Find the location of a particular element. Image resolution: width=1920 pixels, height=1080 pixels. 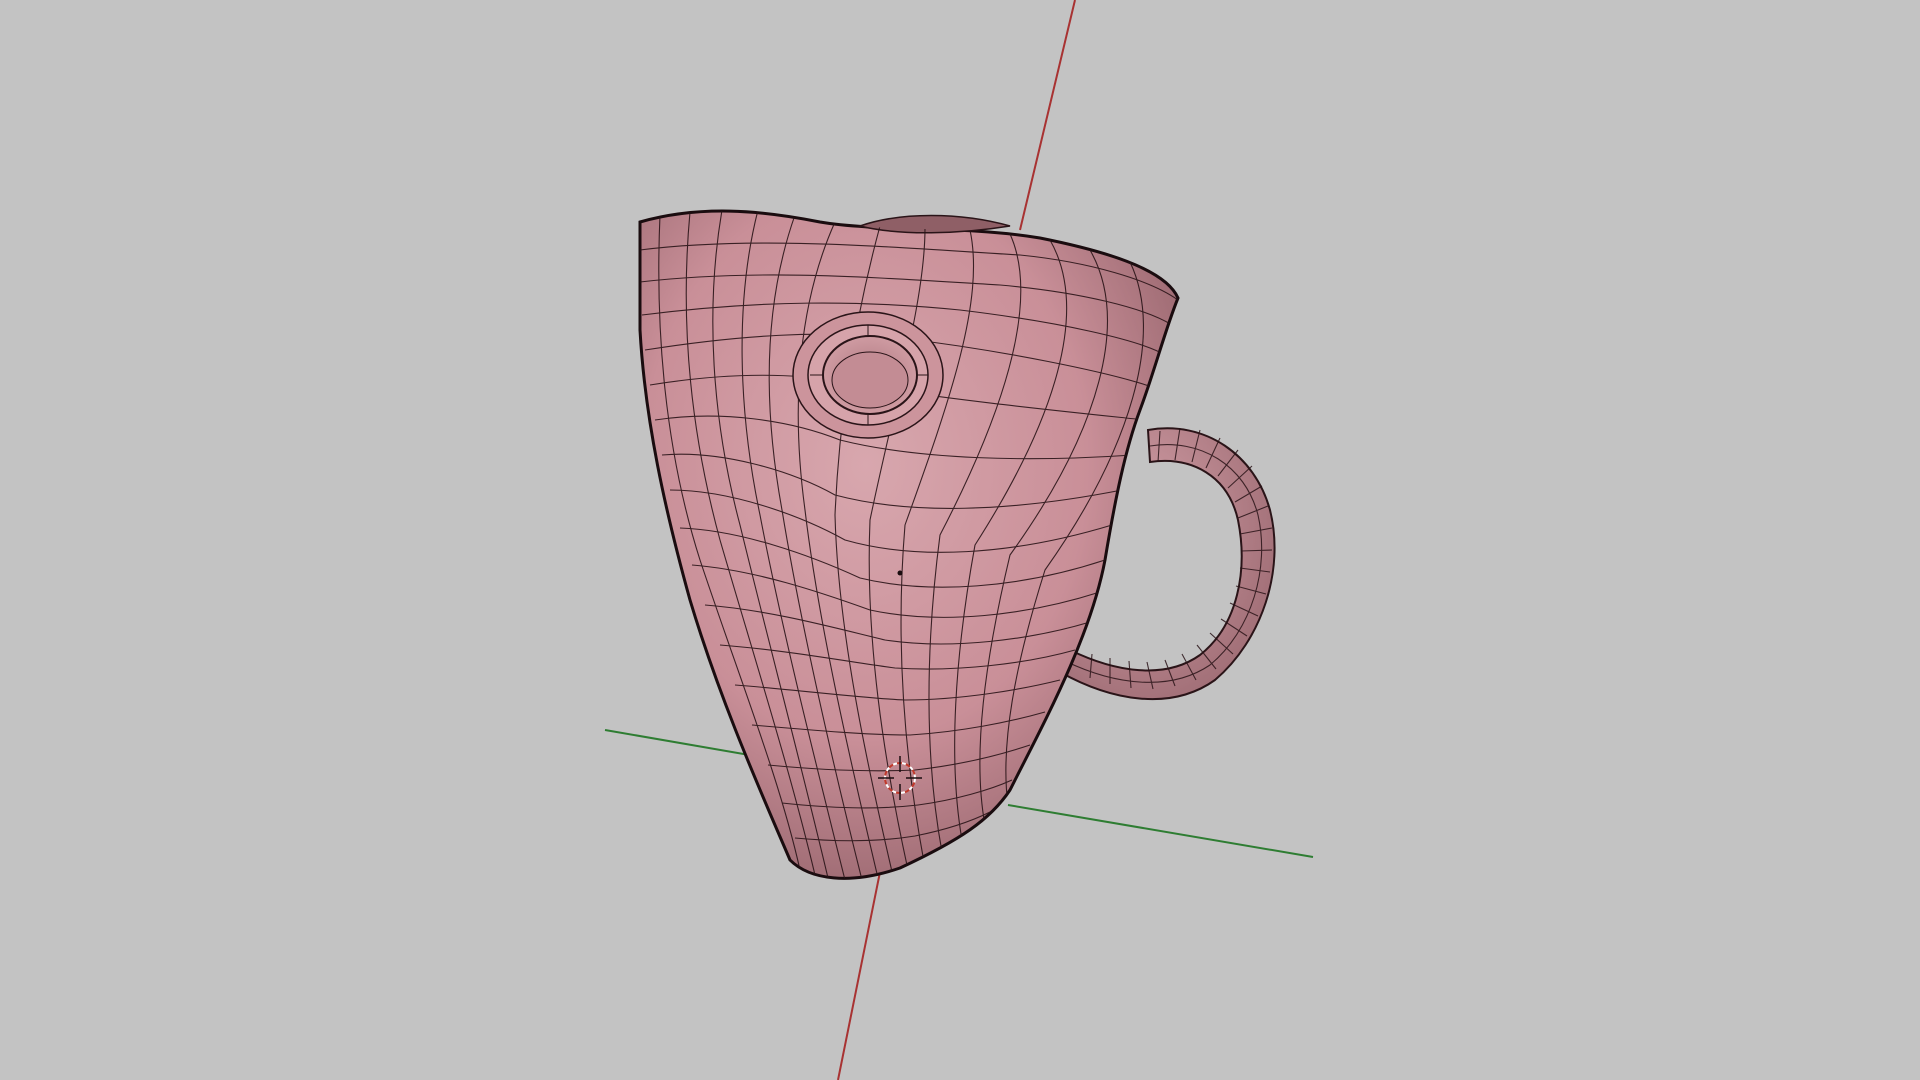

z-axis-line-top is located at coordinates (1047, 115).